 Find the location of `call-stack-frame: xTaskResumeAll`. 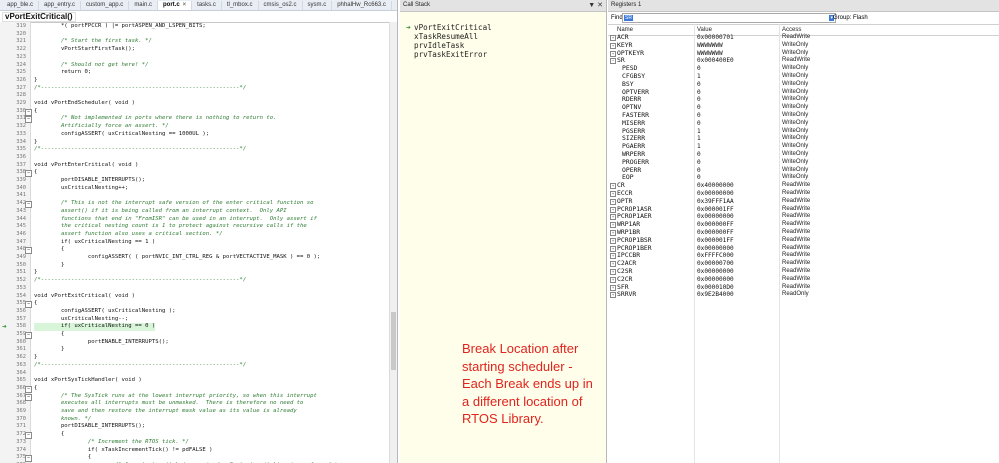

call-stack-frame: xTaskResumeAll is located at coordinates (506, 36).